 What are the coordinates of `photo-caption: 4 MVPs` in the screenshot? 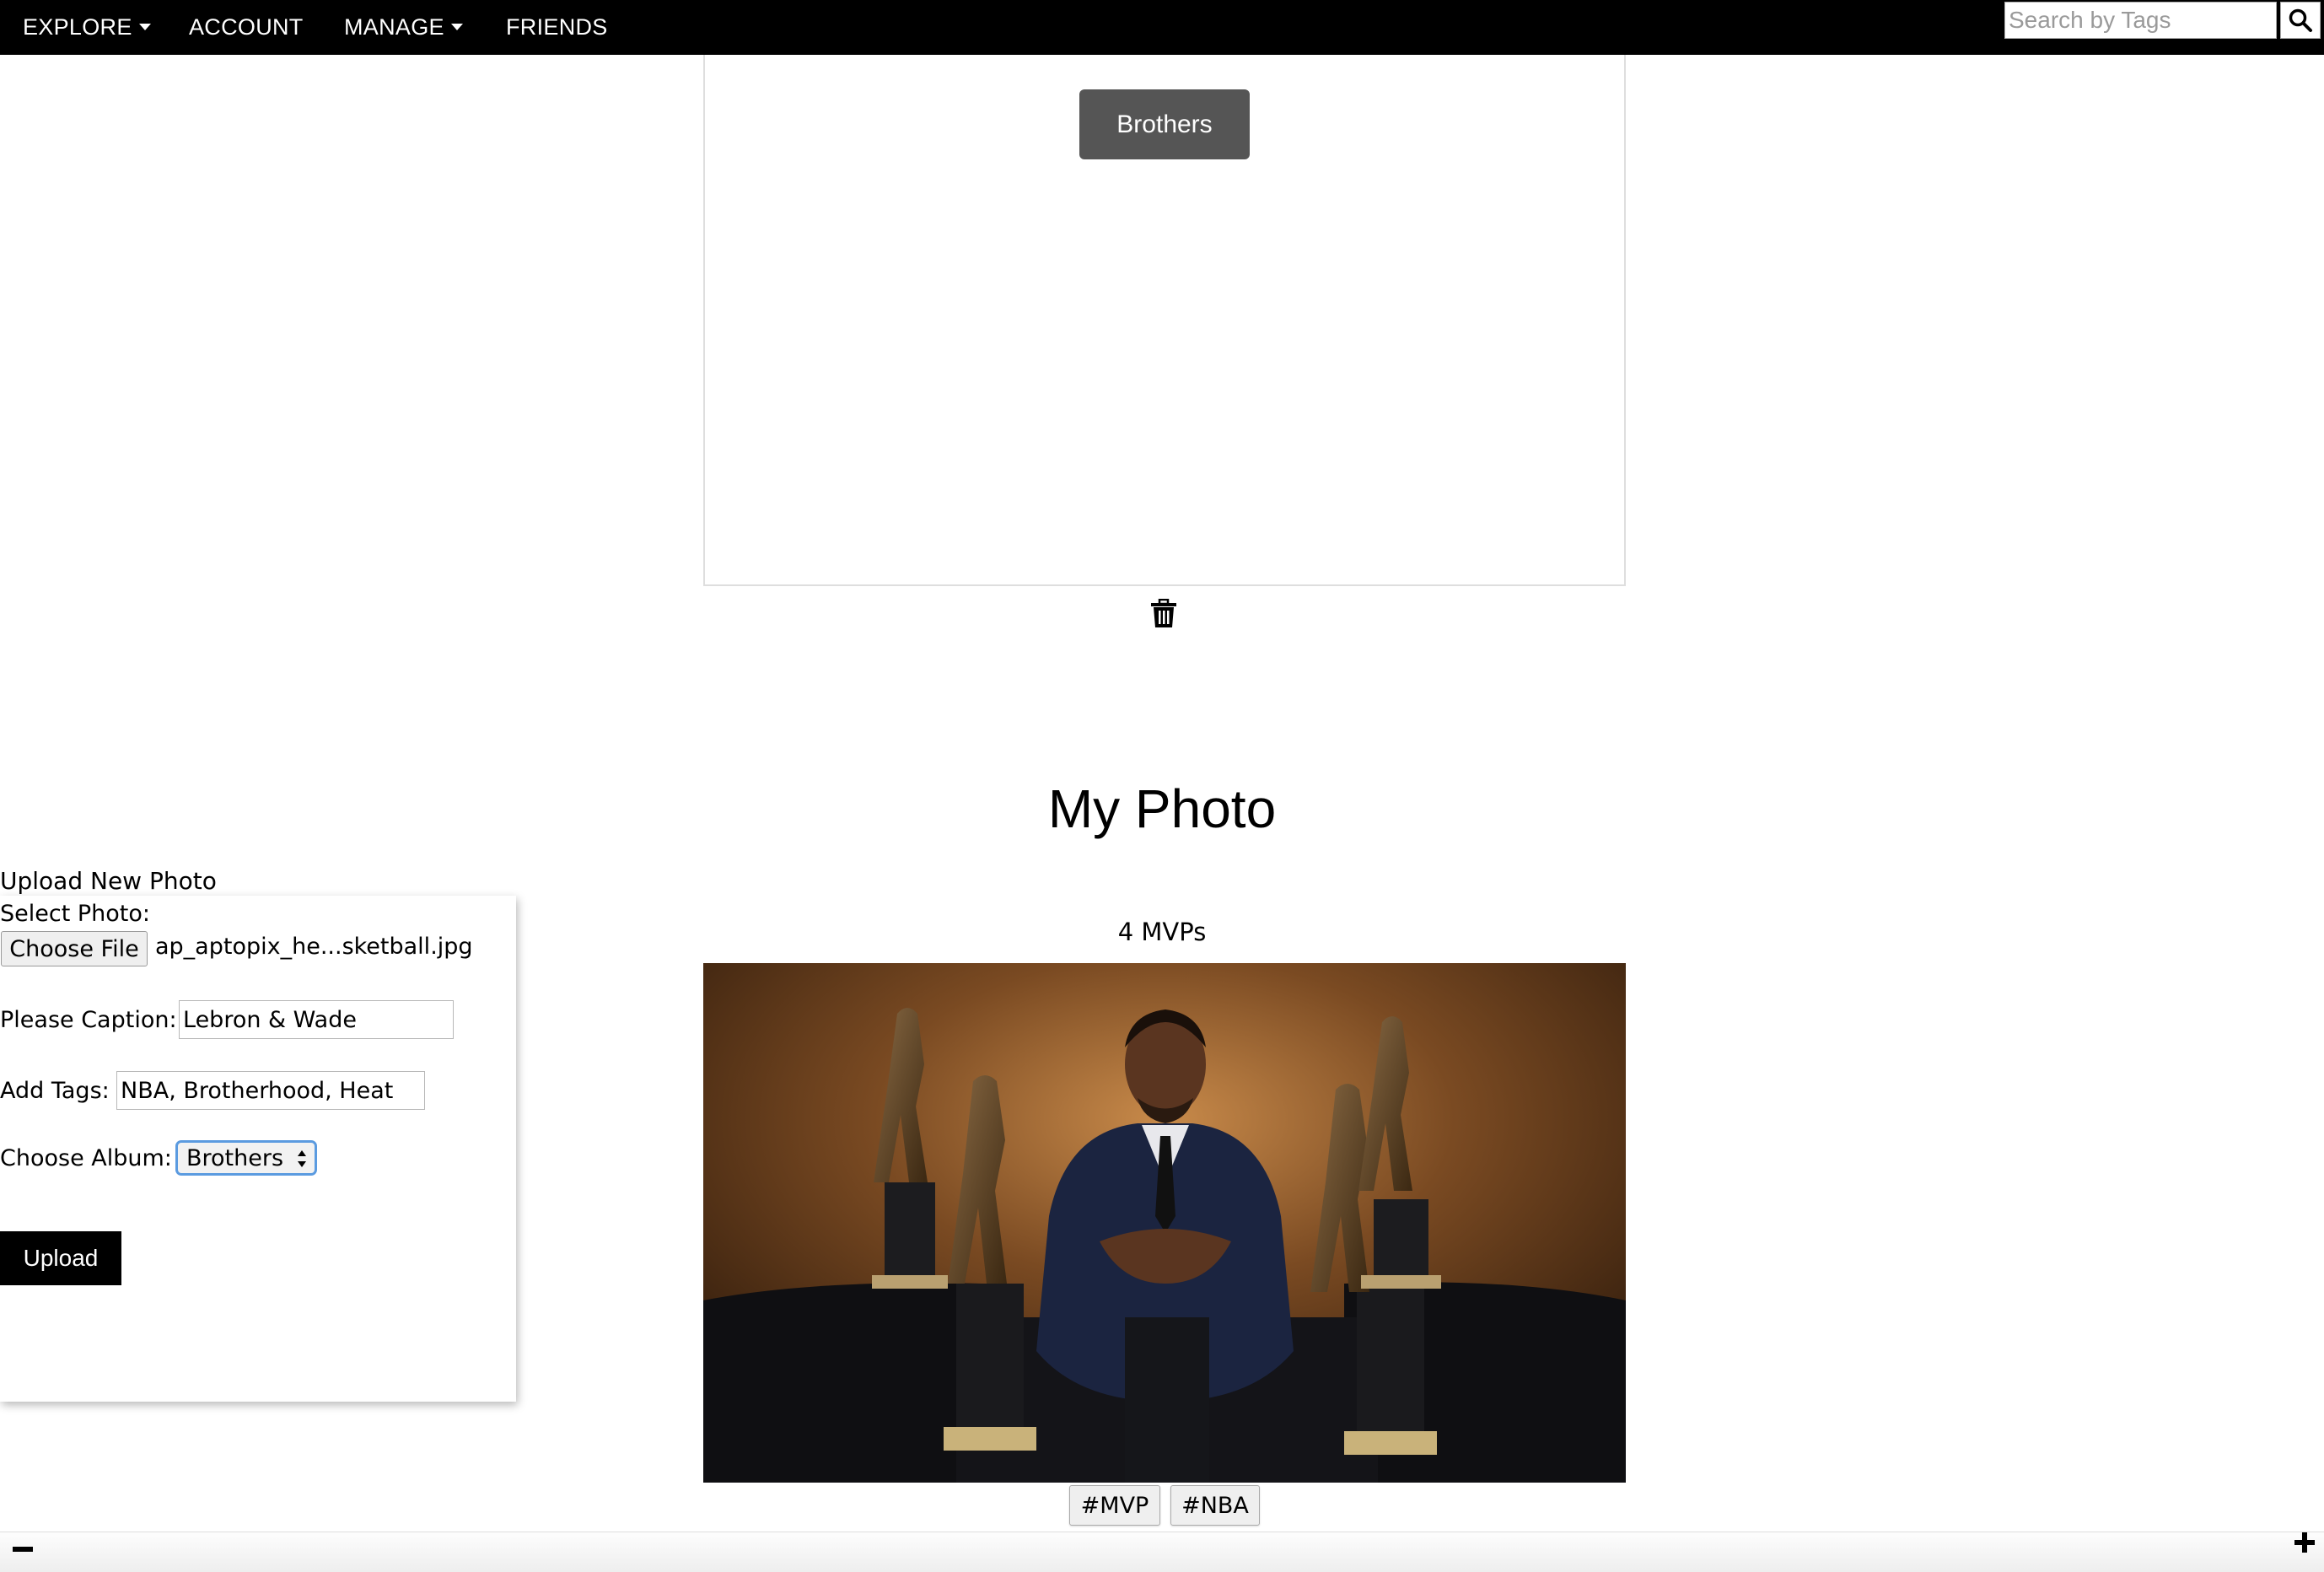 It's located at (1162, 932).